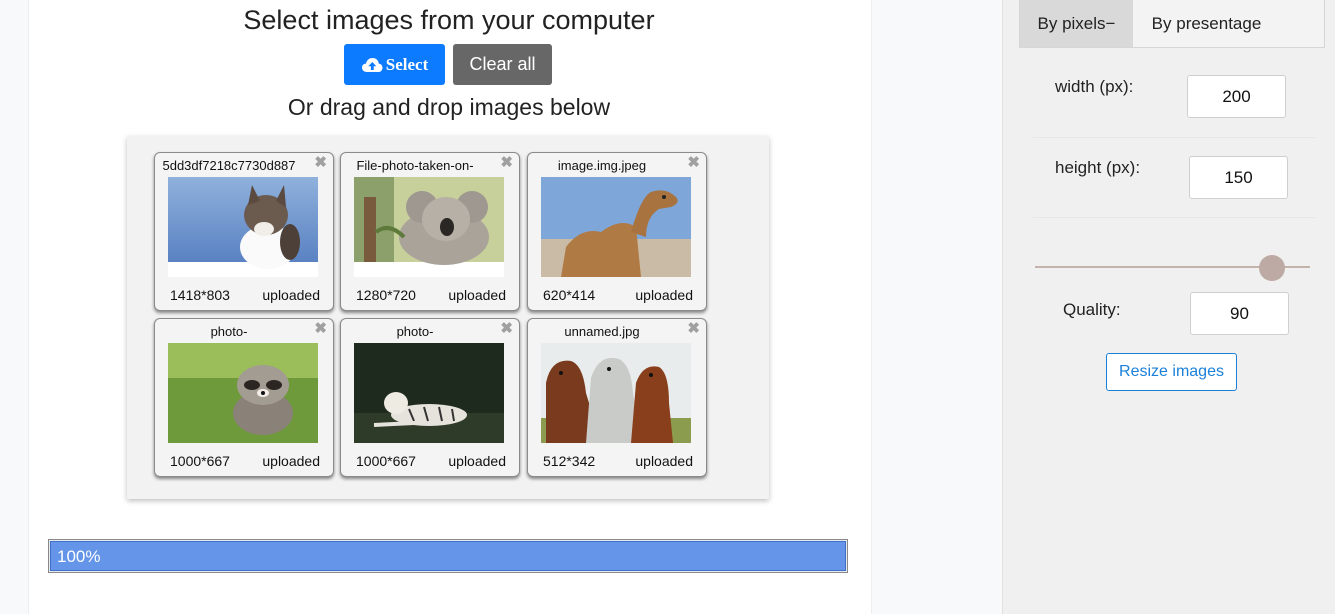 Image resolution: width=1335 pixels, height=614 pixels. I want to click on width-input, so click(1236, 96).